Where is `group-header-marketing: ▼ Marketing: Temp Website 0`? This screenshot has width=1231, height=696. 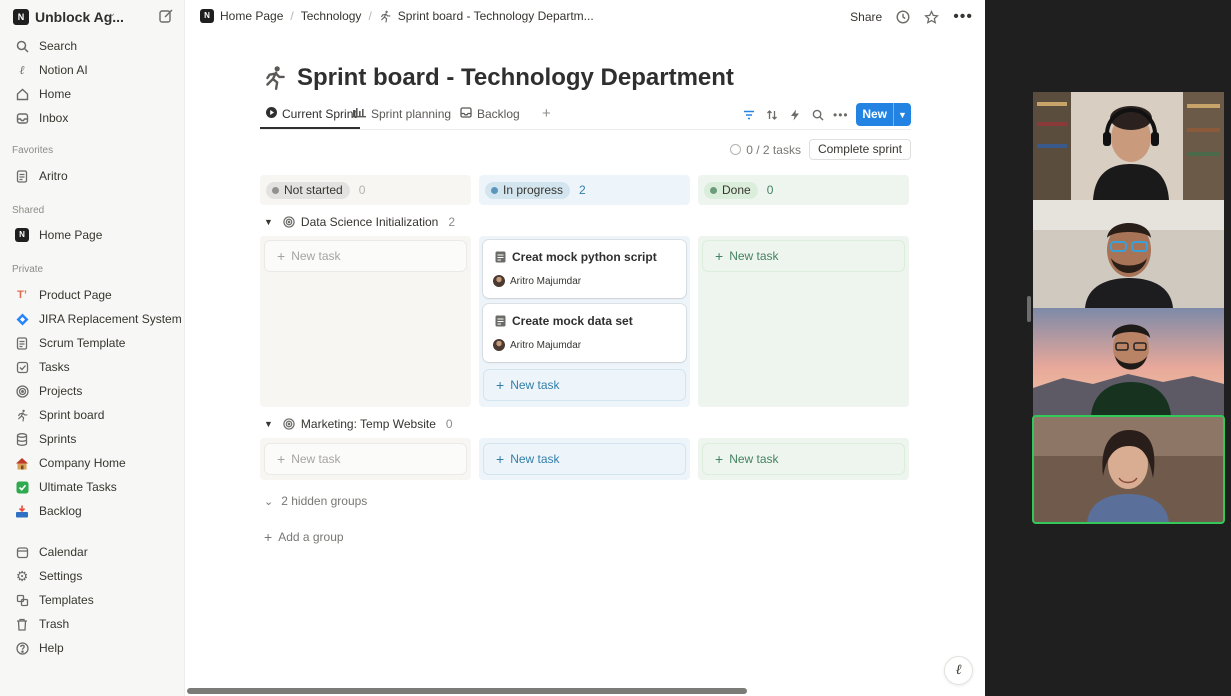
group-header-marketing: ▼ Marketing: Temp Website 0 is located at coordinates (358, 424).